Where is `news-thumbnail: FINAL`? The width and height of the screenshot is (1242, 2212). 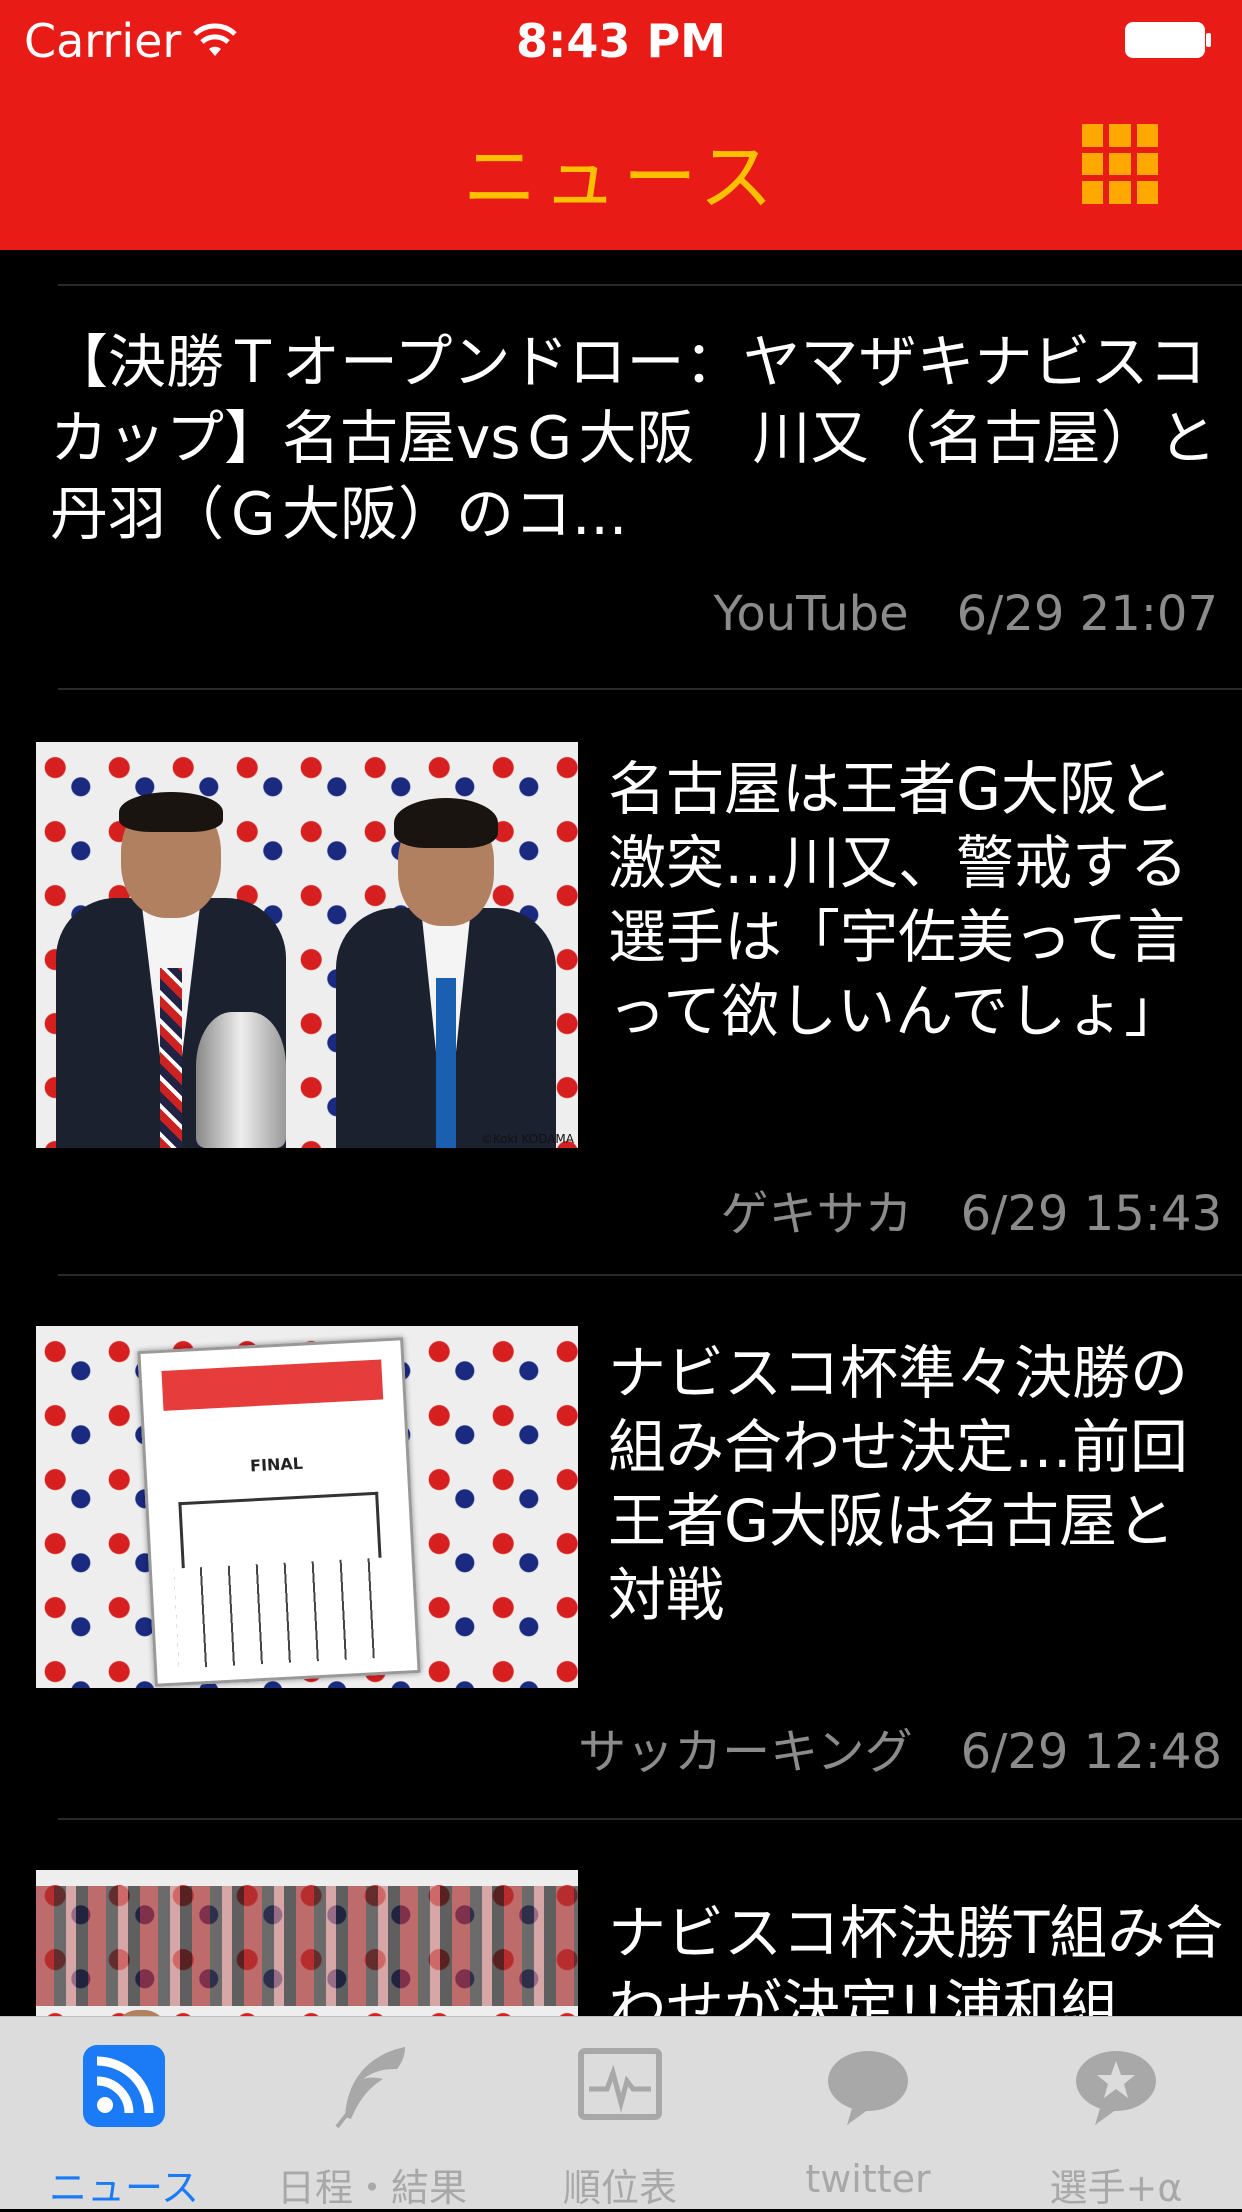
news-thumbnail: FINAL is located at coordinates (307, 1507).